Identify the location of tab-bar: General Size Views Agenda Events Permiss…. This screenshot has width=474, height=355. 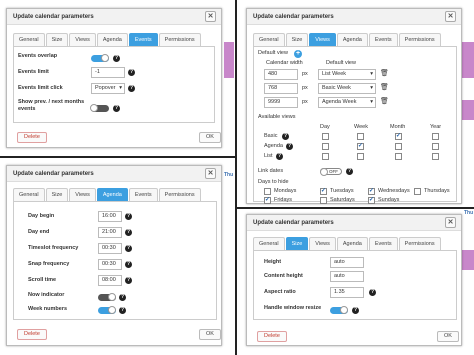
(107, 39).